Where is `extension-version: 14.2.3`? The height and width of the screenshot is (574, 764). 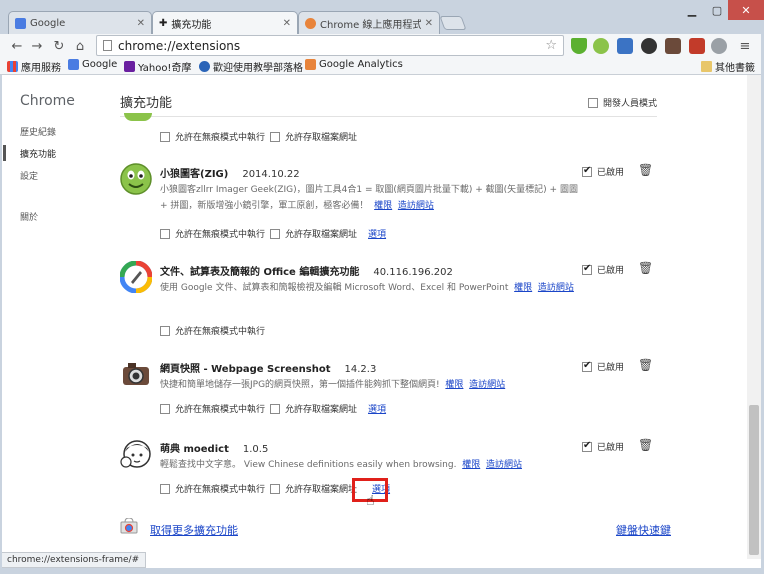
extension-version: 14.2.3 is located at coordinates (360, 369).